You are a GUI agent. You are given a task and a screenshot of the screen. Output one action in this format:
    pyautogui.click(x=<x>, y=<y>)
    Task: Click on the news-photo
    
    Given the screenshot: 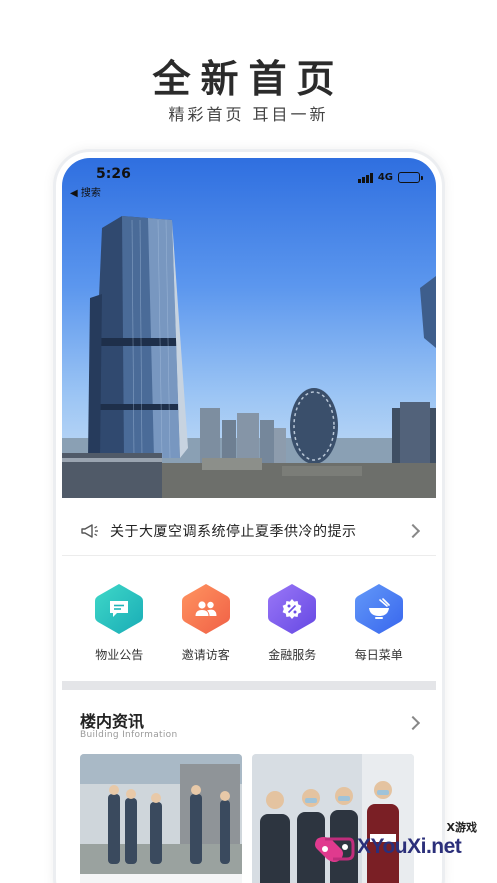 What is the action you would take?
    pyautogui.click(x=161, y=818)
    